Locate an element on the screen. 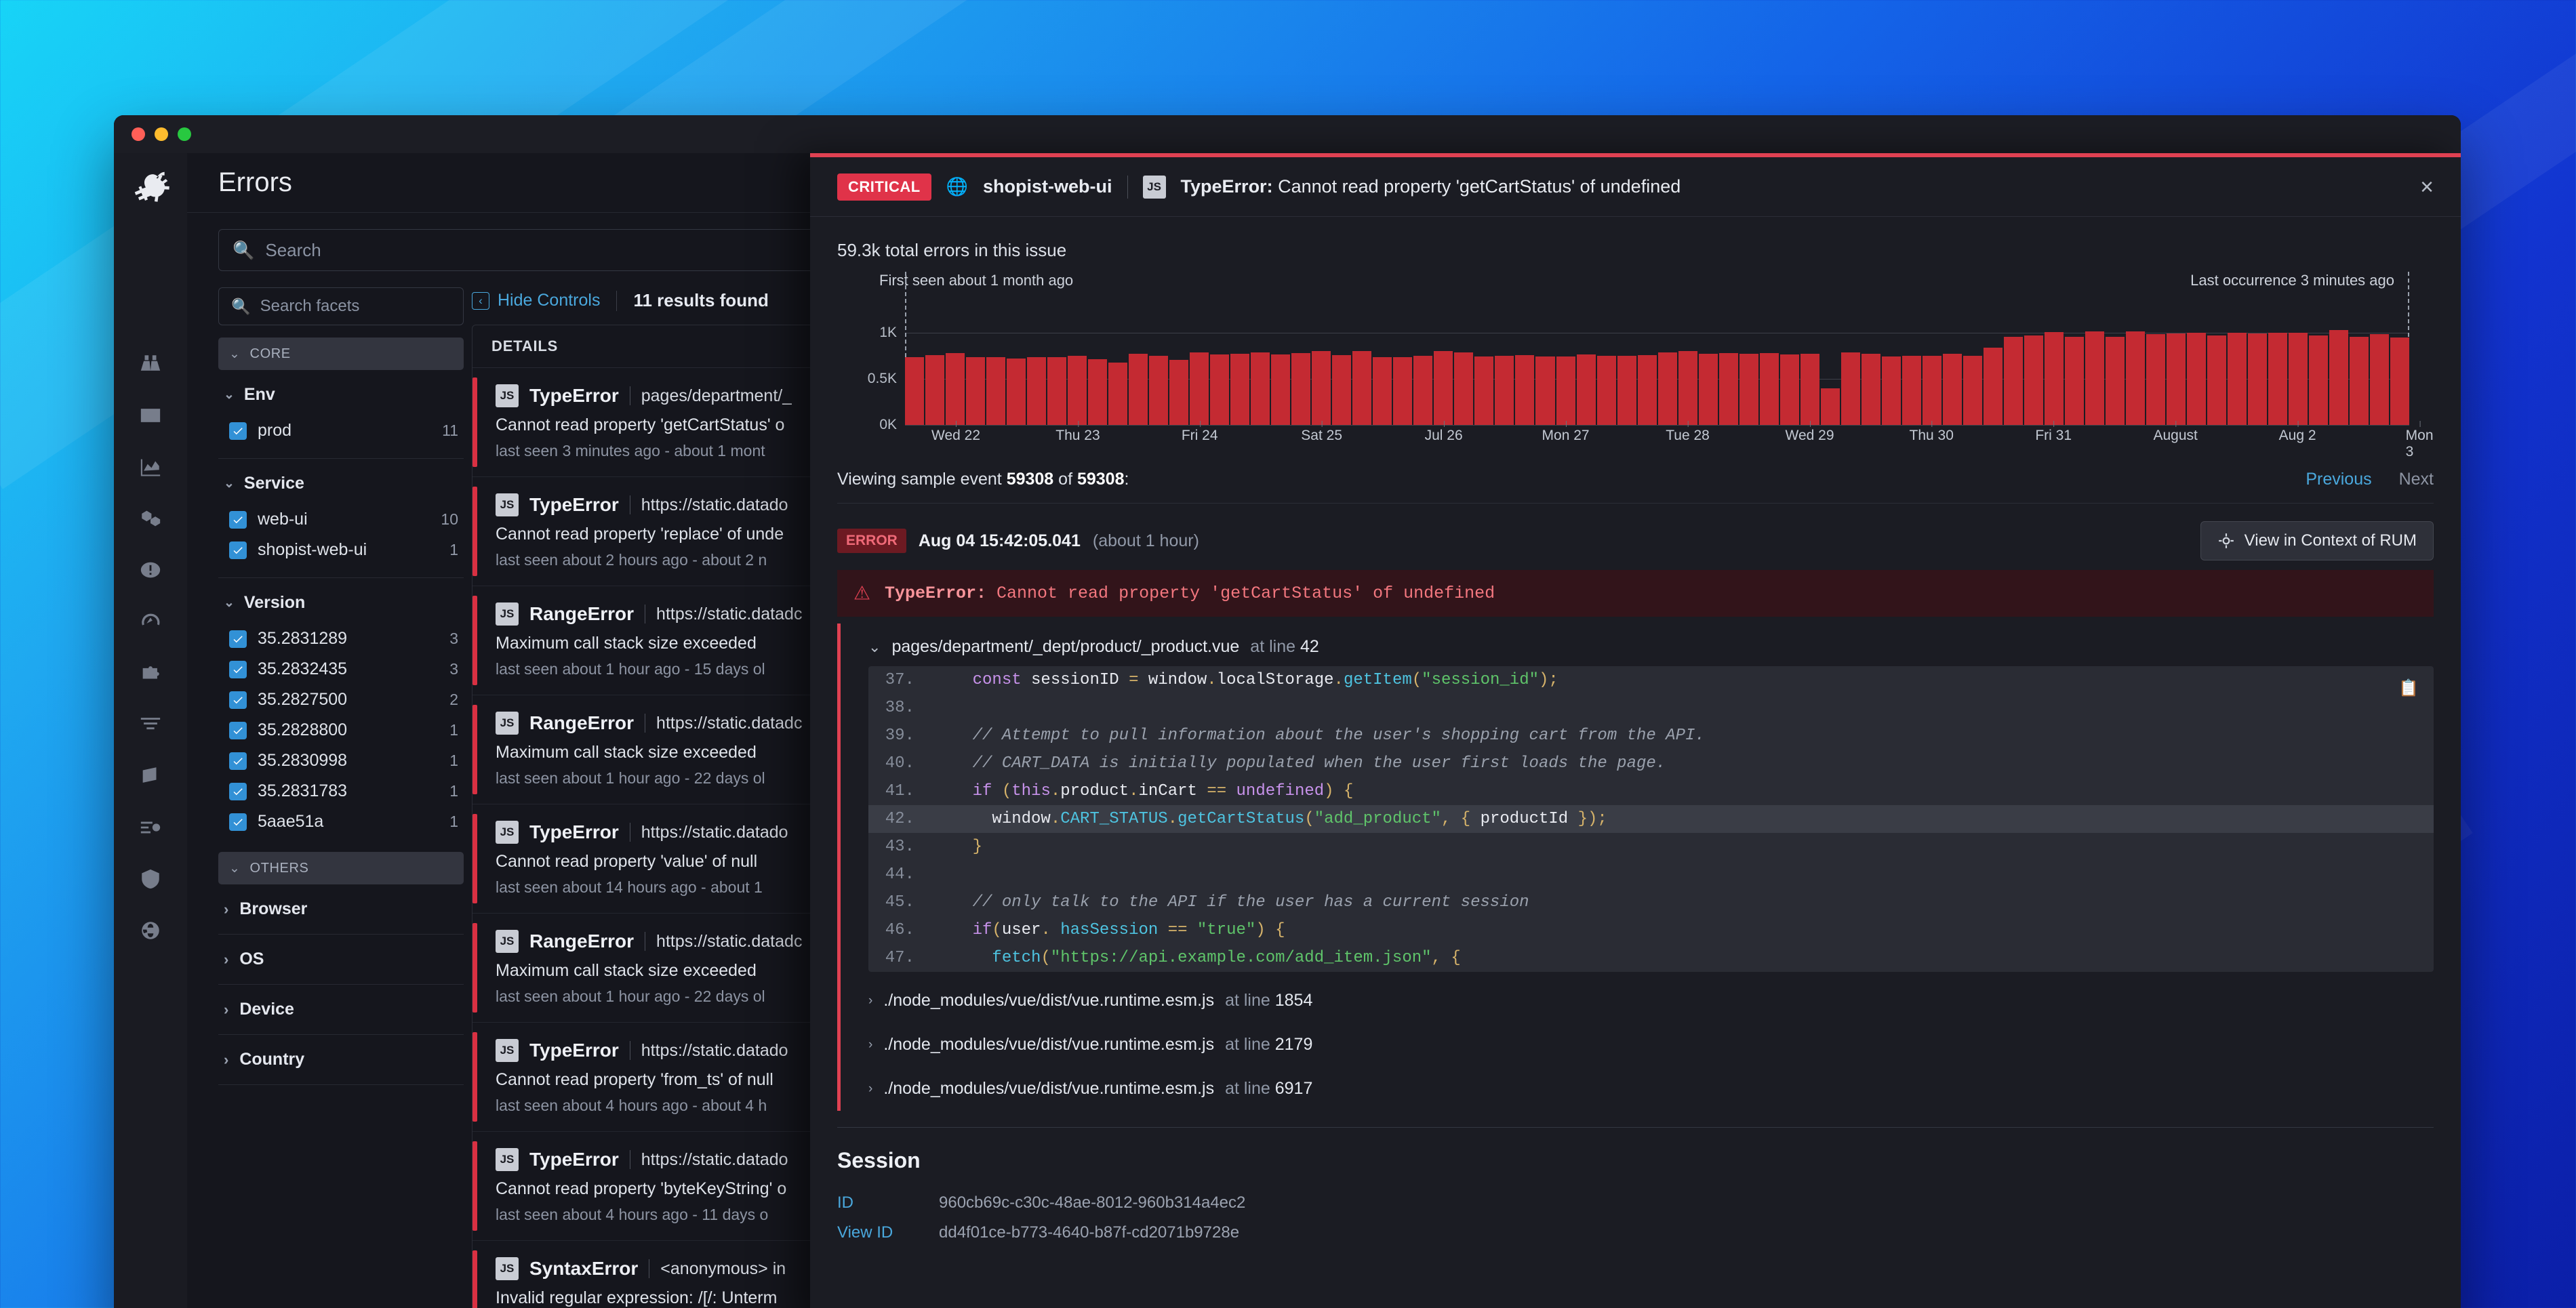 This screenshot has height=1308, width=2576. trace-search-icon is located at coordinates (150, 828).